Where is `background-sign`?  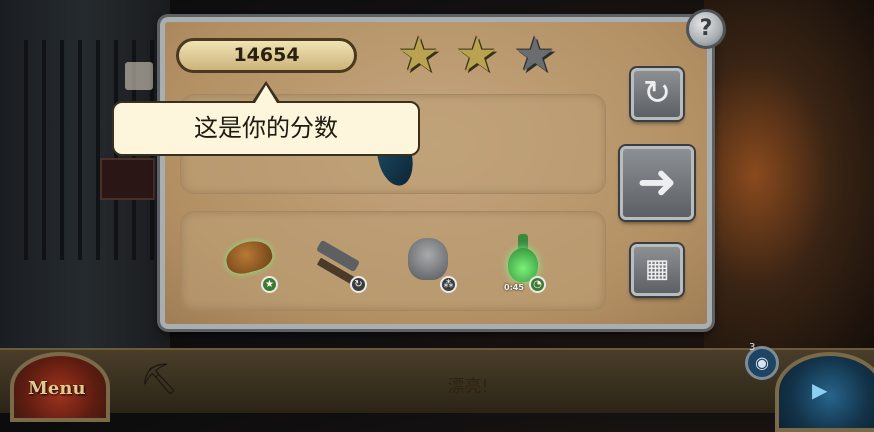 background-sign is located at coordinates (127, 179).